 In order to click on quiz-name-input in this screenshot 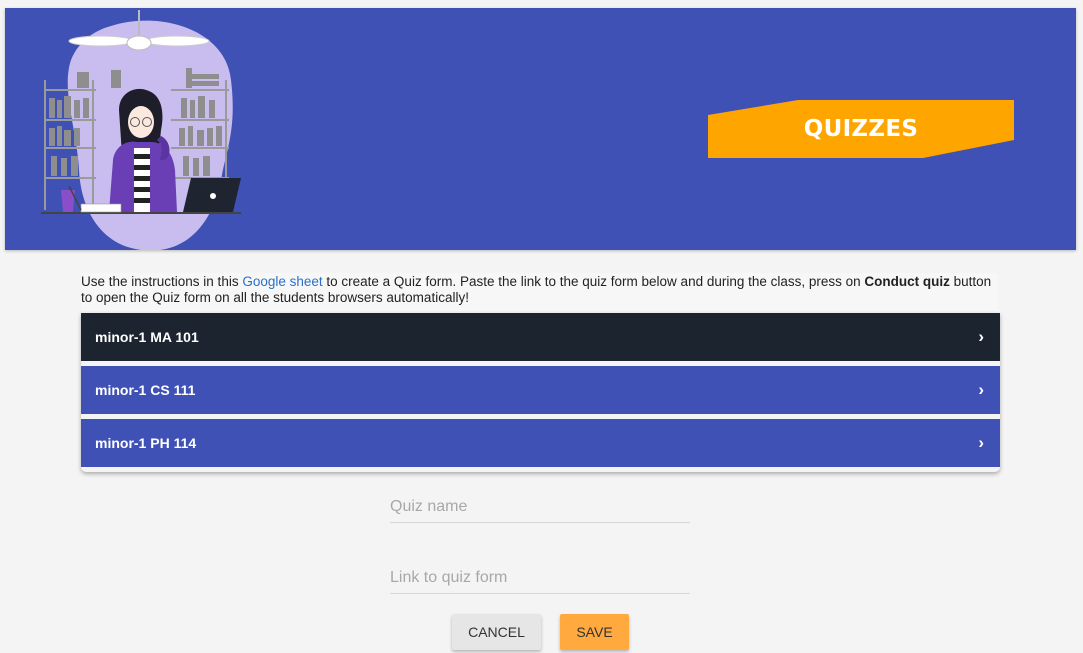, I will do `click(540, 507)`.